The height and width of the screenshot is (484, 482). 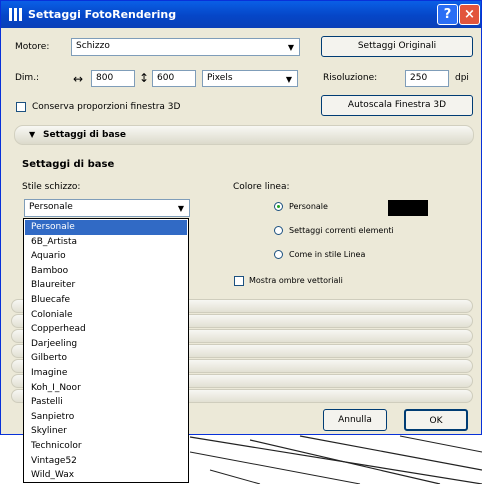 What do you see at coordinates (327, 254) in the screenshot?
I see `radio-line-style-label: Come in stile Linea` at bounding box center [327, 254].